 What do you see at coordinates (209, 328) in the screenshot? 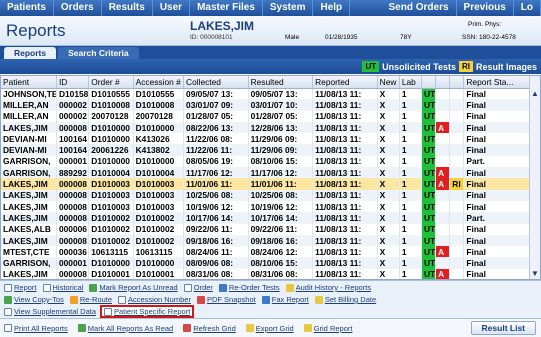
I see `refresh-grid-action: Refresh Grid` at bounding box center [209, 328].